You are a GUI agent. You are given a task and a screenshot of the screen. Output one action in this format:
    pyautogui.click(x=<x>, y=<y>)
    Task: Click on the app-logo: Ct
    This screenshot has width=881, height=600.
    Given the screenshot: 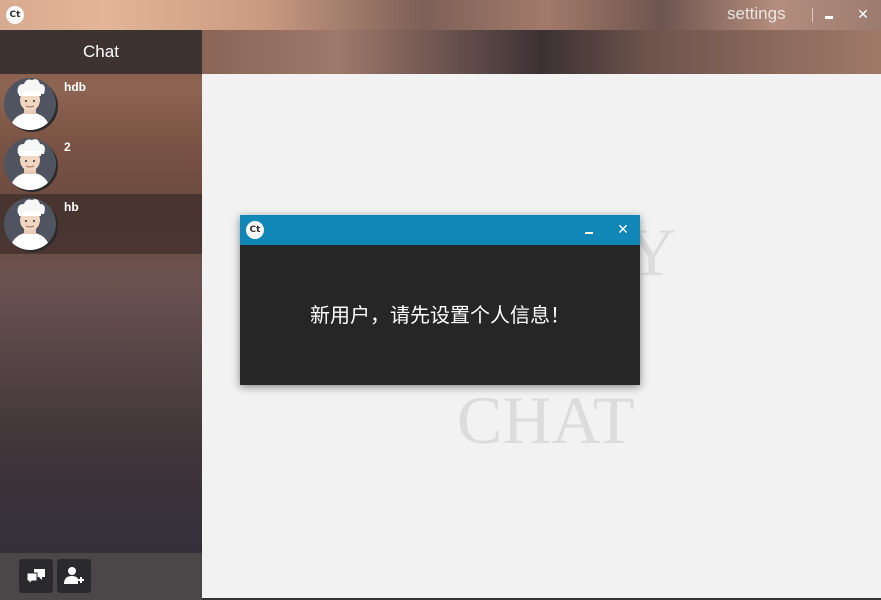 What is the action you would take?
    pyautogui.click(x=15, y=15)
    